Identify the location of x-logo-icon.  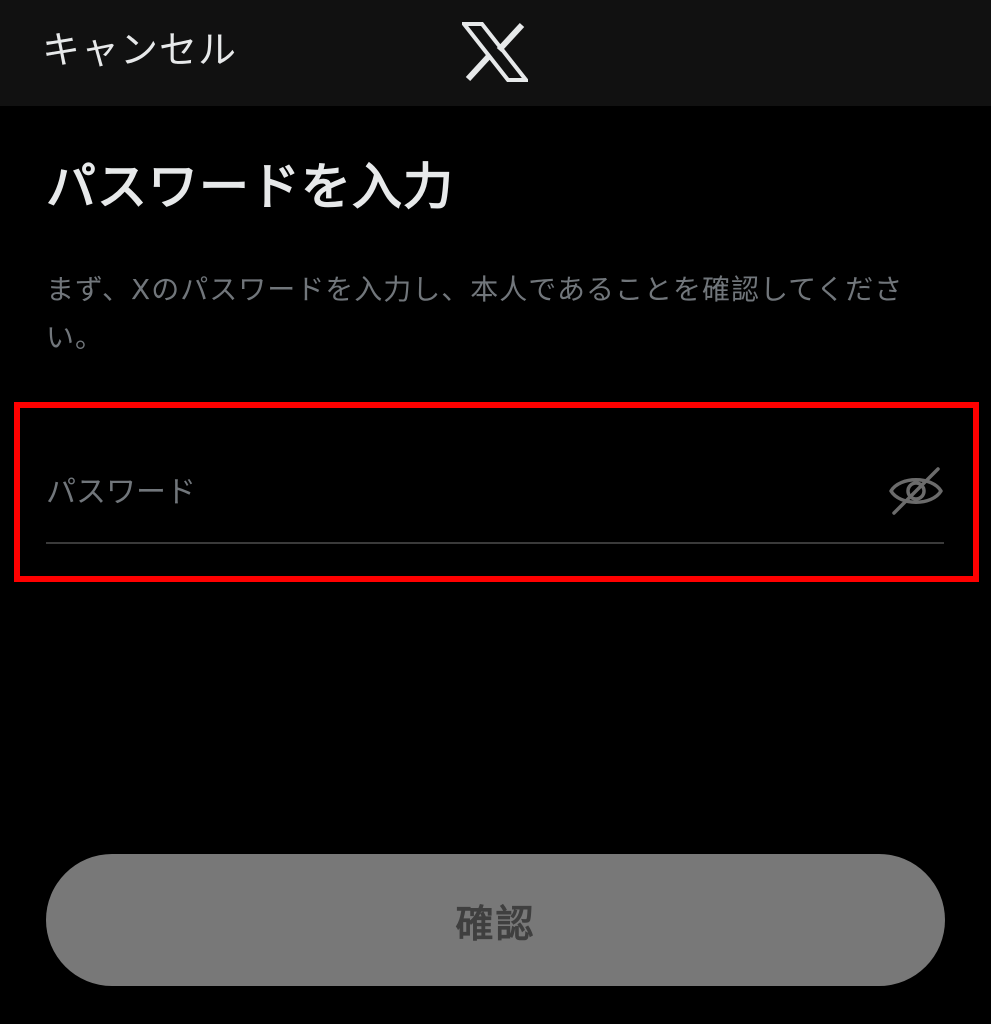
(495, 52).